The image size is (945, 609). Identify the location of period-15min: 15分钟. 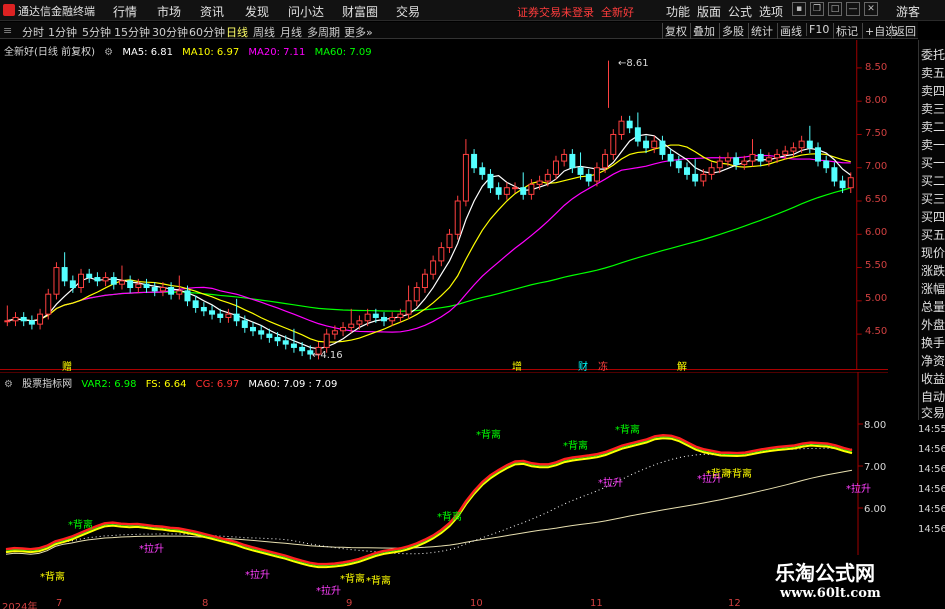
(132, 32).